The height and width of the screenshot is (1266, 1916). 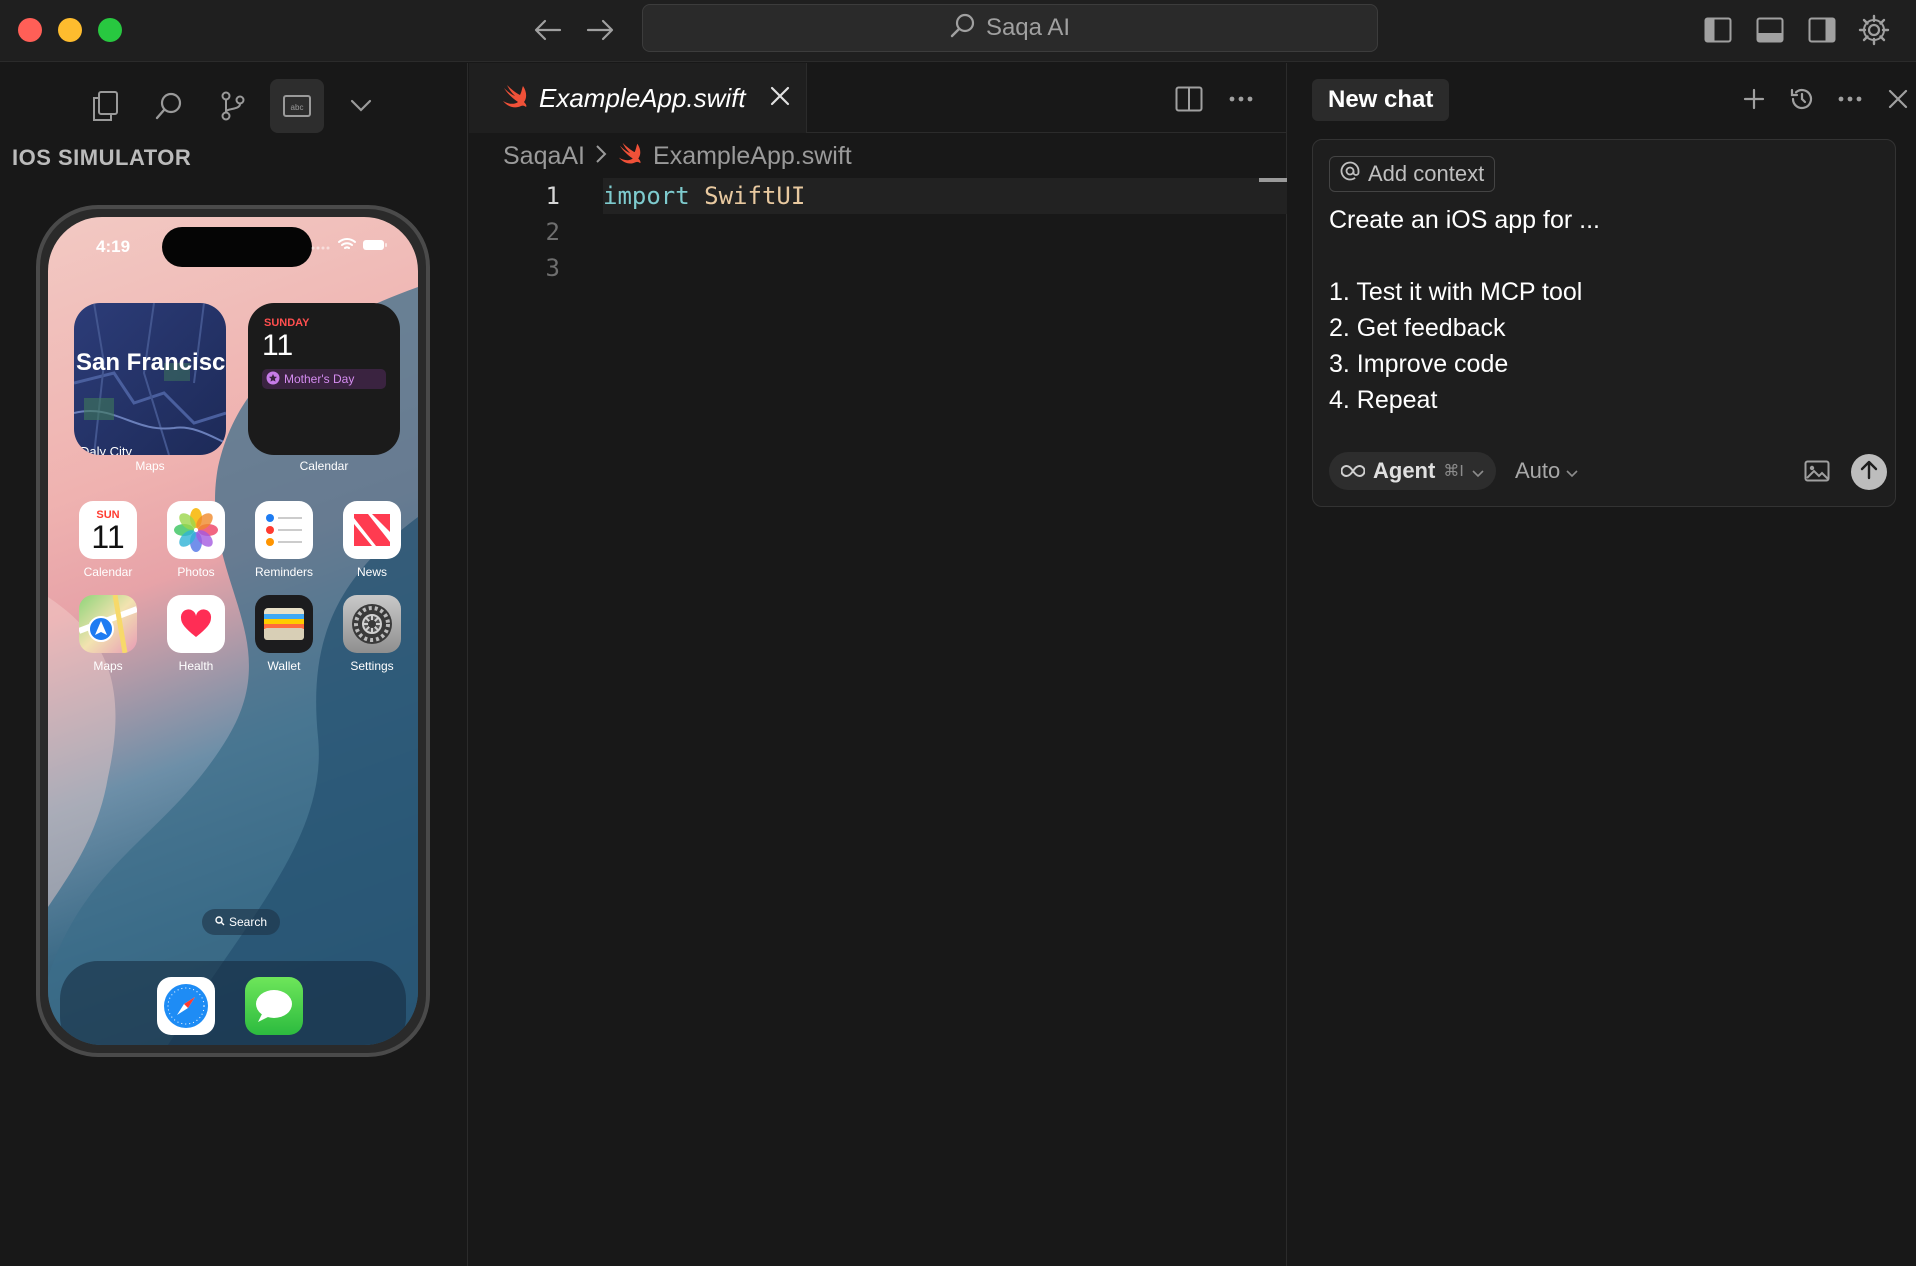 What do you see at coordinates (196, 634) in the screenshot?
I see `app-health: Health` at bounding box center [196, 634].